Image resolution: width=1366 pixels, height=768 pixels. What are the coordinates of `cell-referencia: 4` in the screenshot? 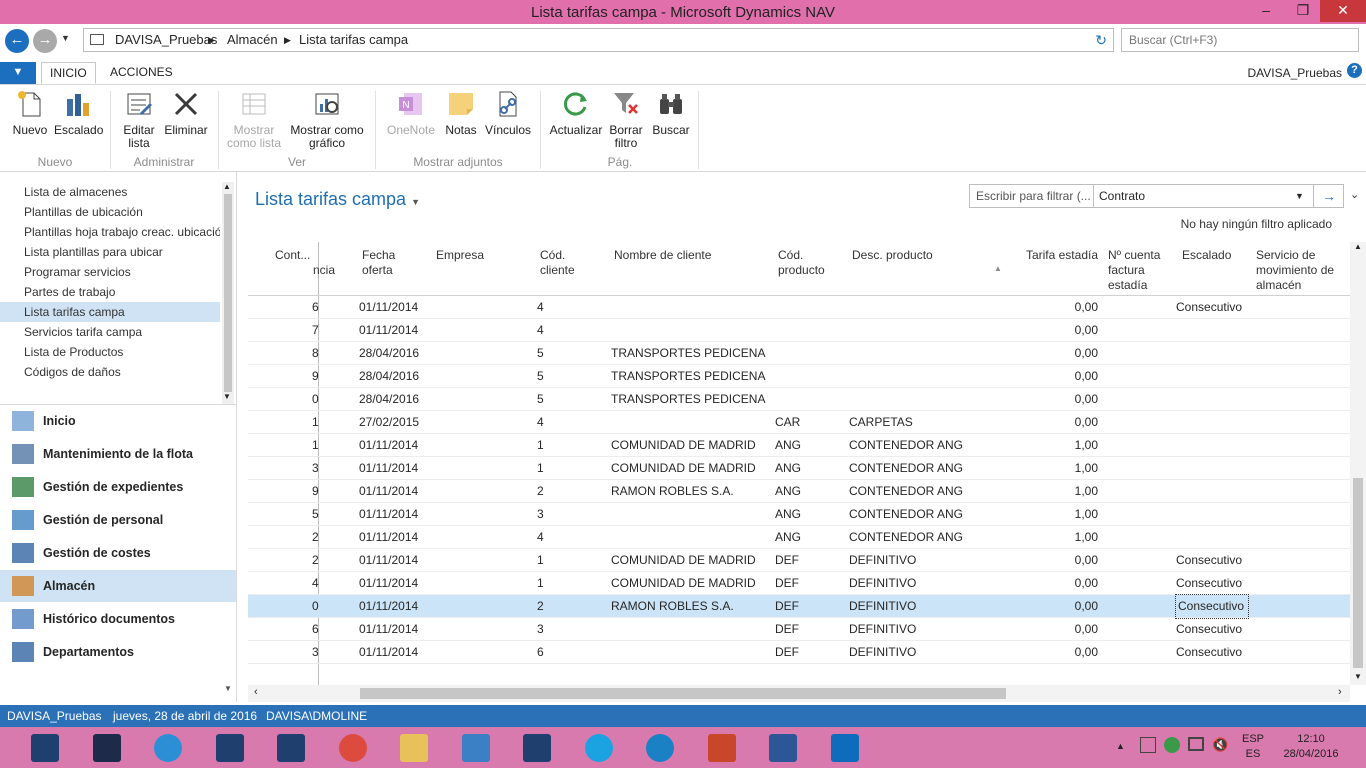 It's located at (319, 583).